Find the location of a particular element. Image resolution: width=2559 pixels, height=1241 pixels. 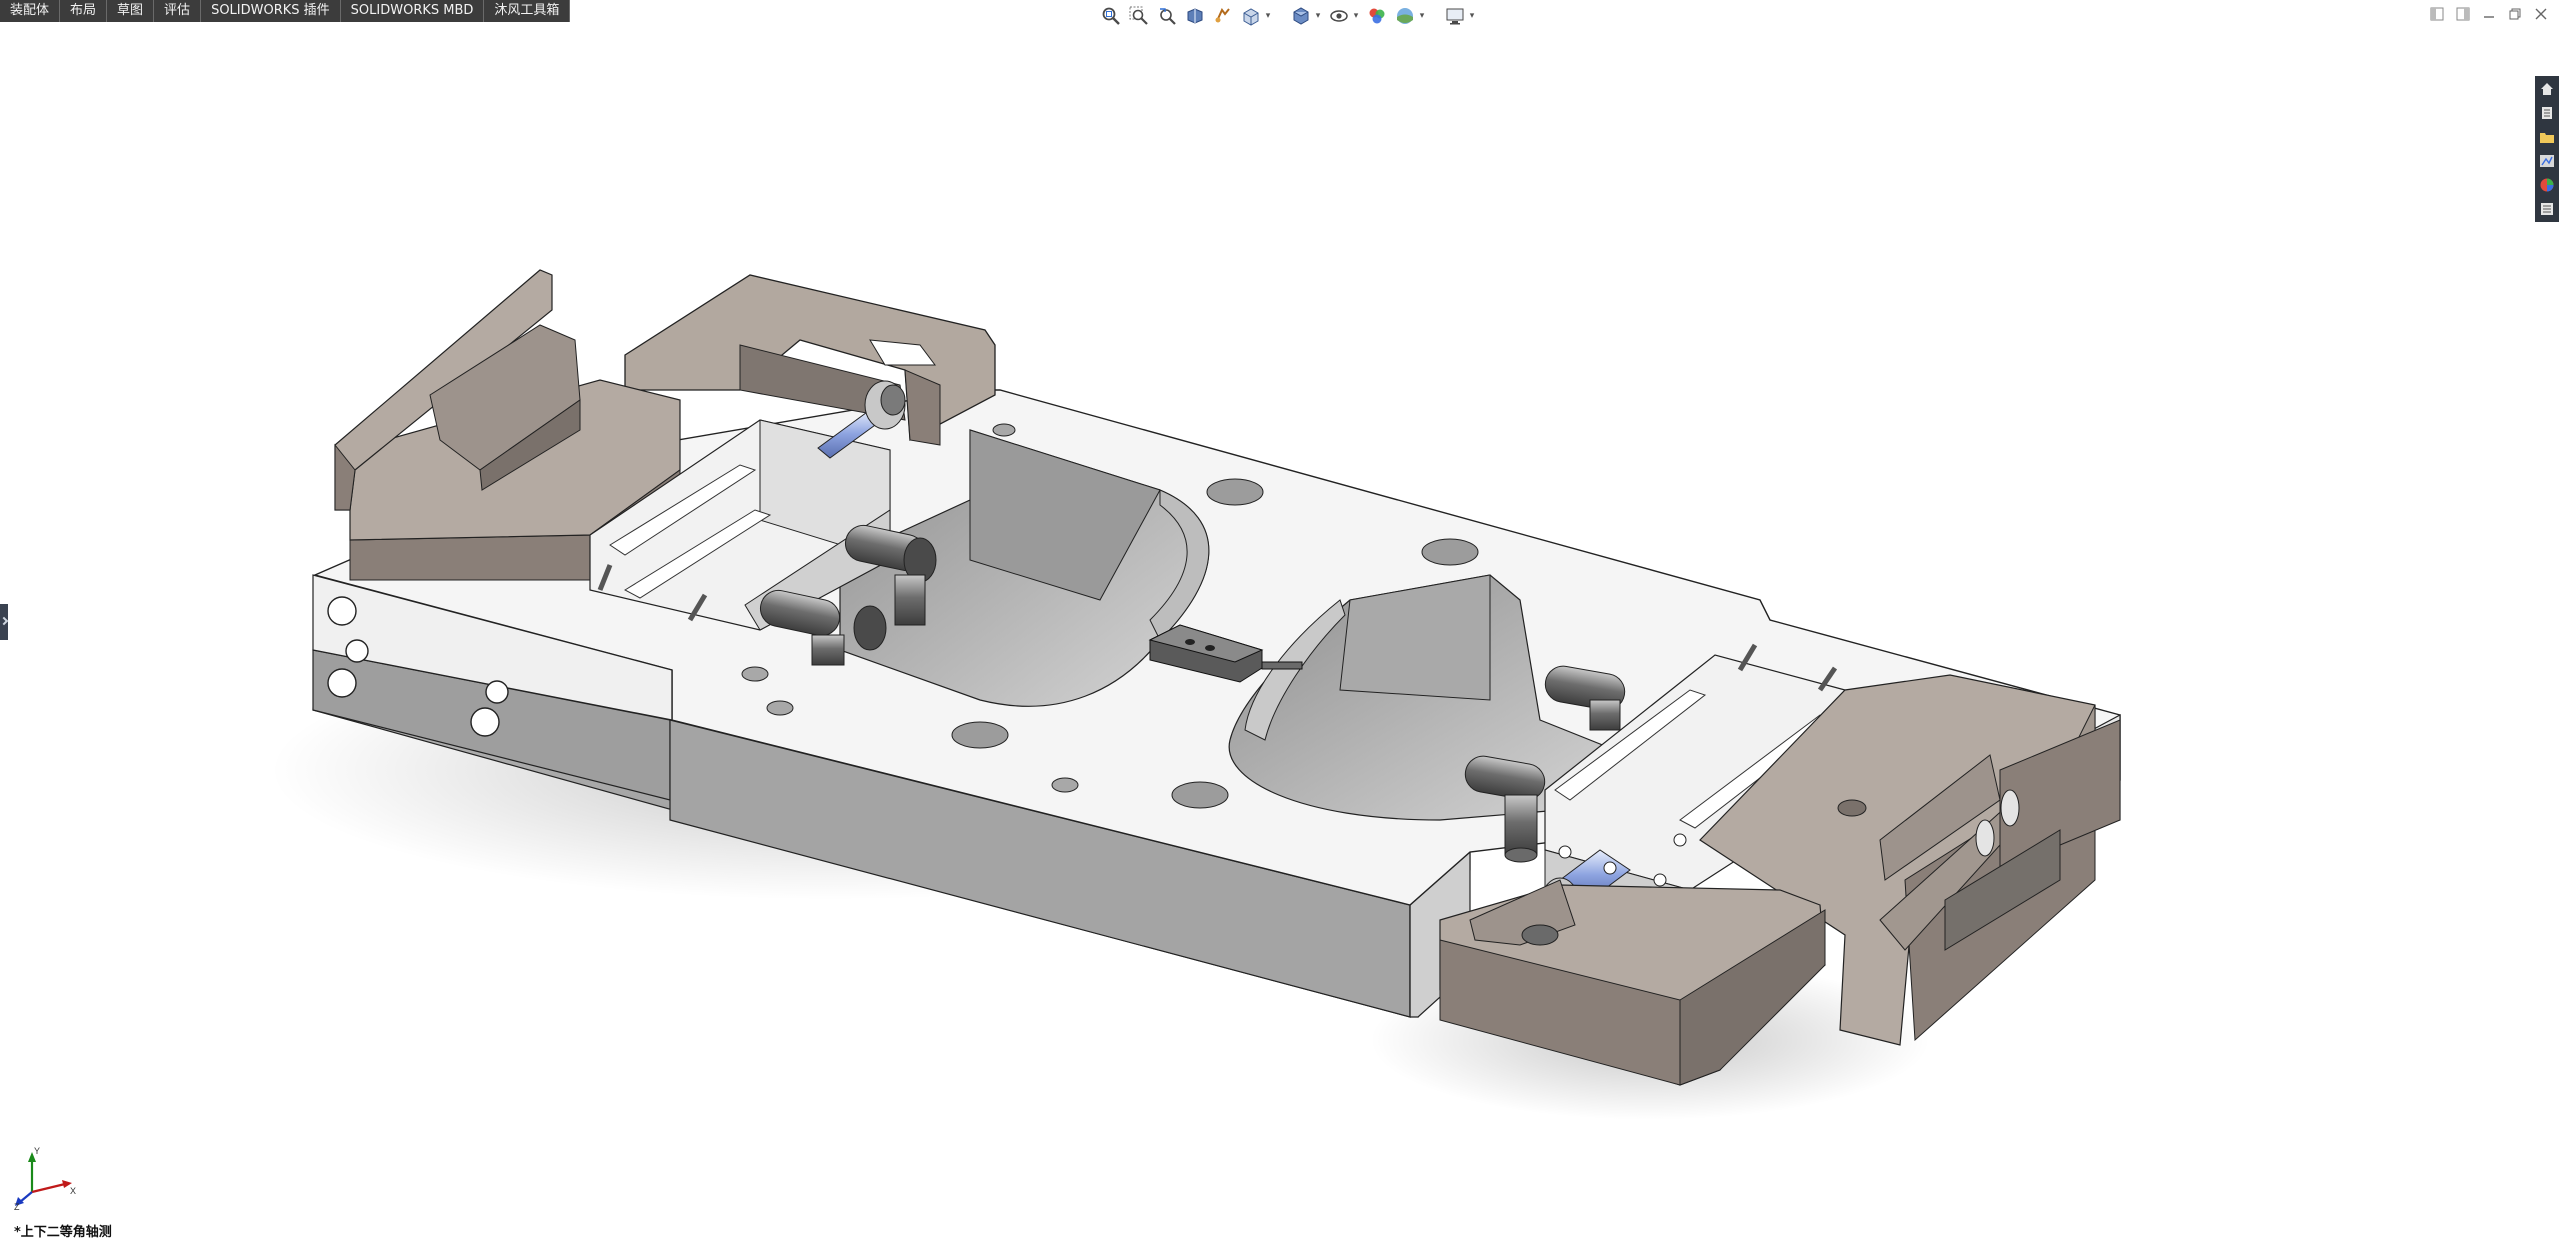

apply-scene-caret-icon: ▾ is located at coordinates (1422, 16).